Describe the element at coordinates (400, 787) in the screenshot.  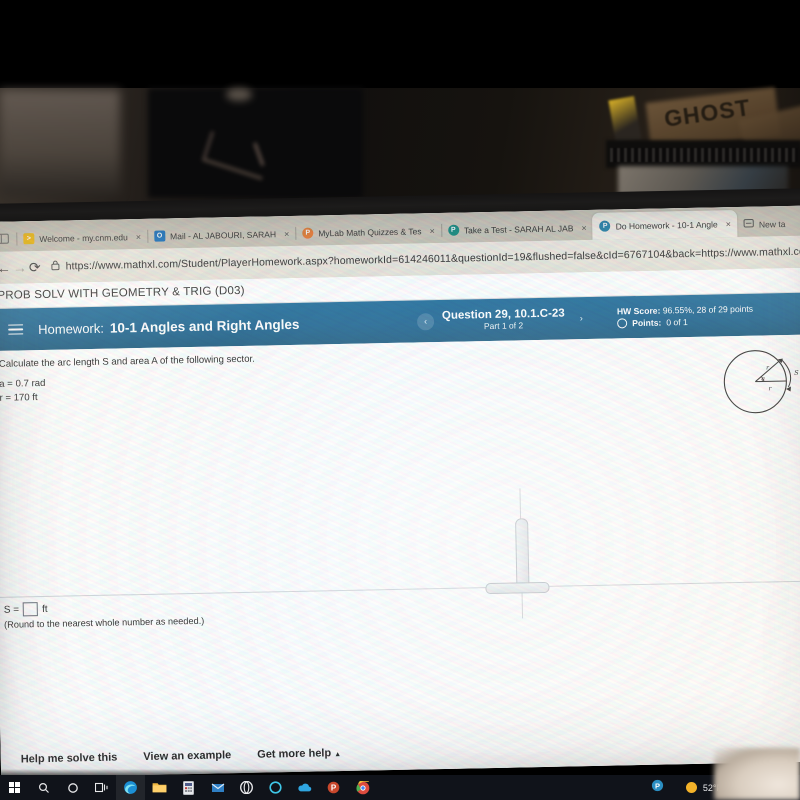
I see `windows-taskbar: P P 52°F` at that location.